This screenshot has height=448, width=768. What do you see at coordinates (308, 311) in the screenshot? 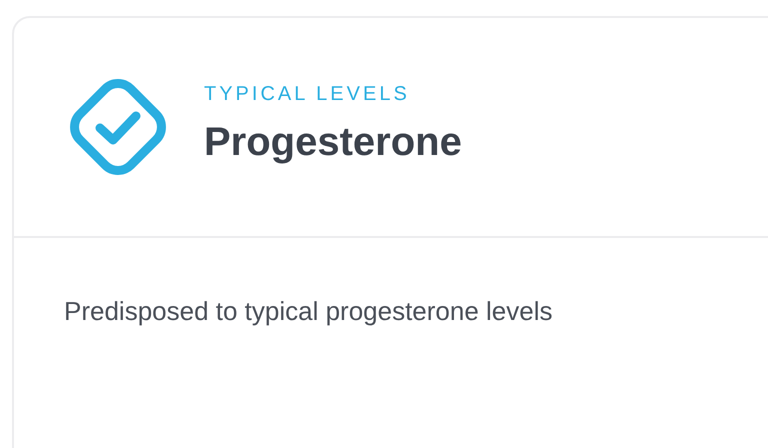
I see `description-text: Predisposed to typical progesterone levels` at bounding box center [308, 311].